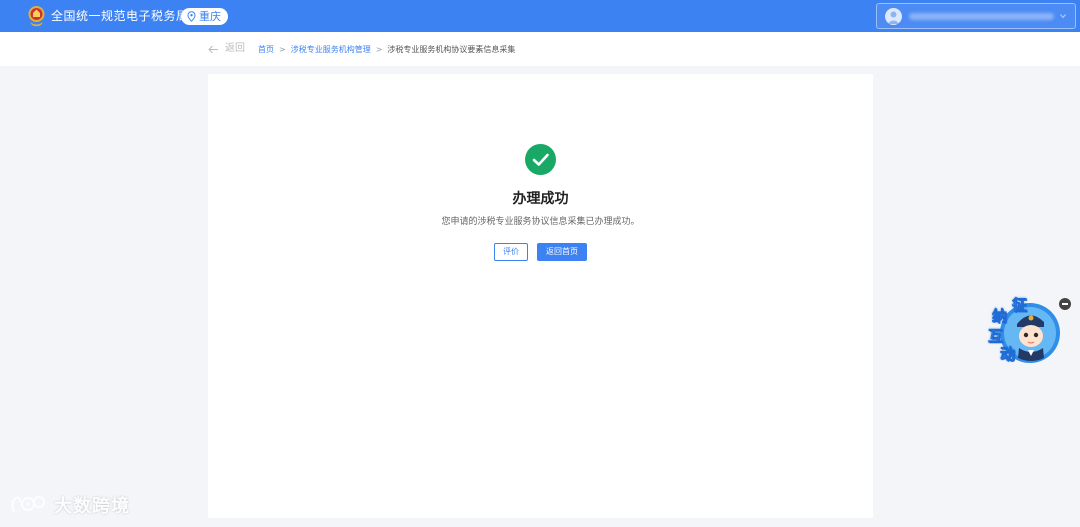 This screenshot has width=1080, height=527. What do you see at coordinates (213, 49) in the screenshot?
I see `arrow-left-icon` at bounding box center [213, 49].